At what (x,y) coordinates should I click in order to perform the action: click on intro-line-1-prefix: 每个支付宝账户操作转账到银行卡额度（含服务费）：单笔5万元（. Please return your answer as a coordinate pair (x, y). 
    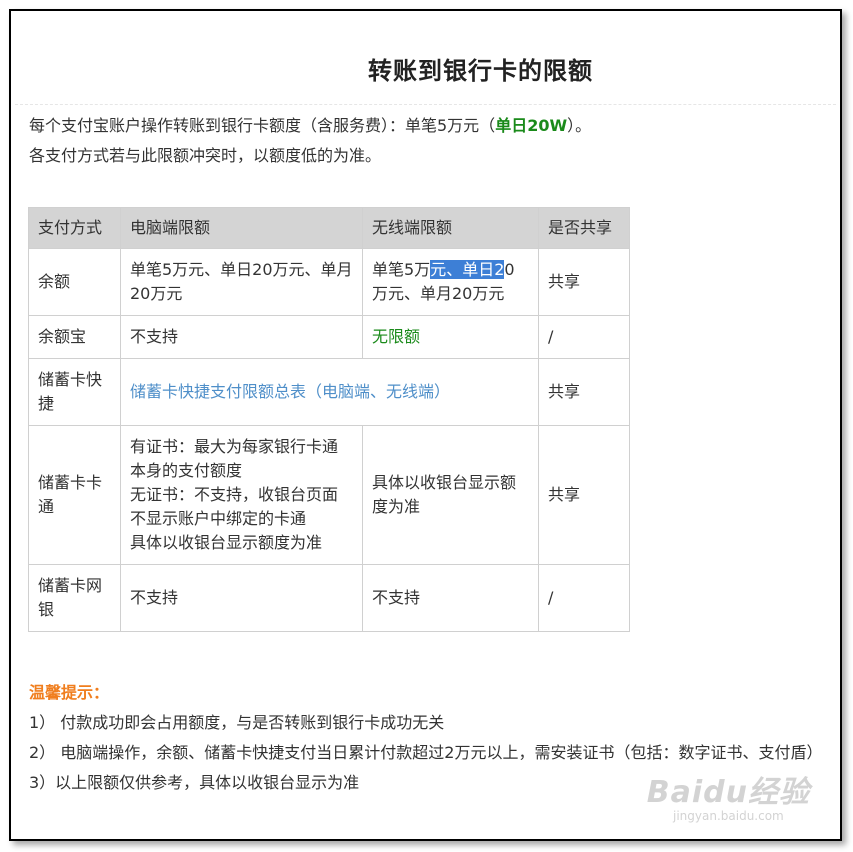
    Looking at the image, I should click on (262, 125).